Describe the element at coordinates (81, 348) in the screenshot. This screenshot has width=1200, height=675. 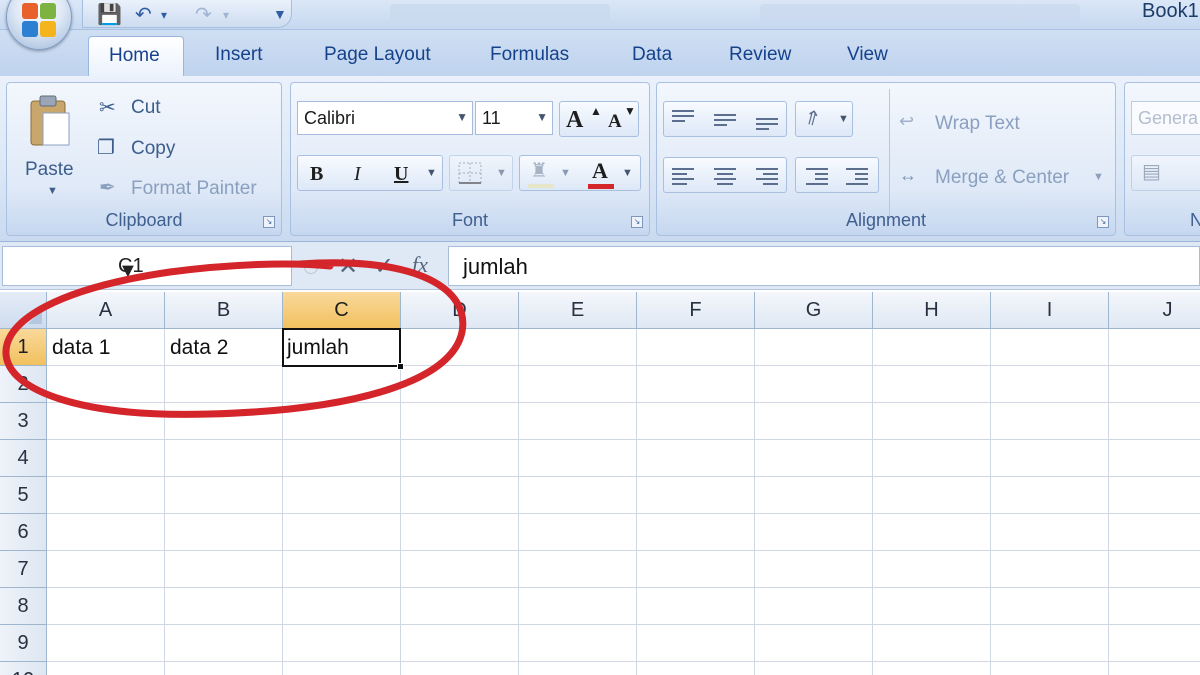
I see `cell-a1: data 1` at that location.